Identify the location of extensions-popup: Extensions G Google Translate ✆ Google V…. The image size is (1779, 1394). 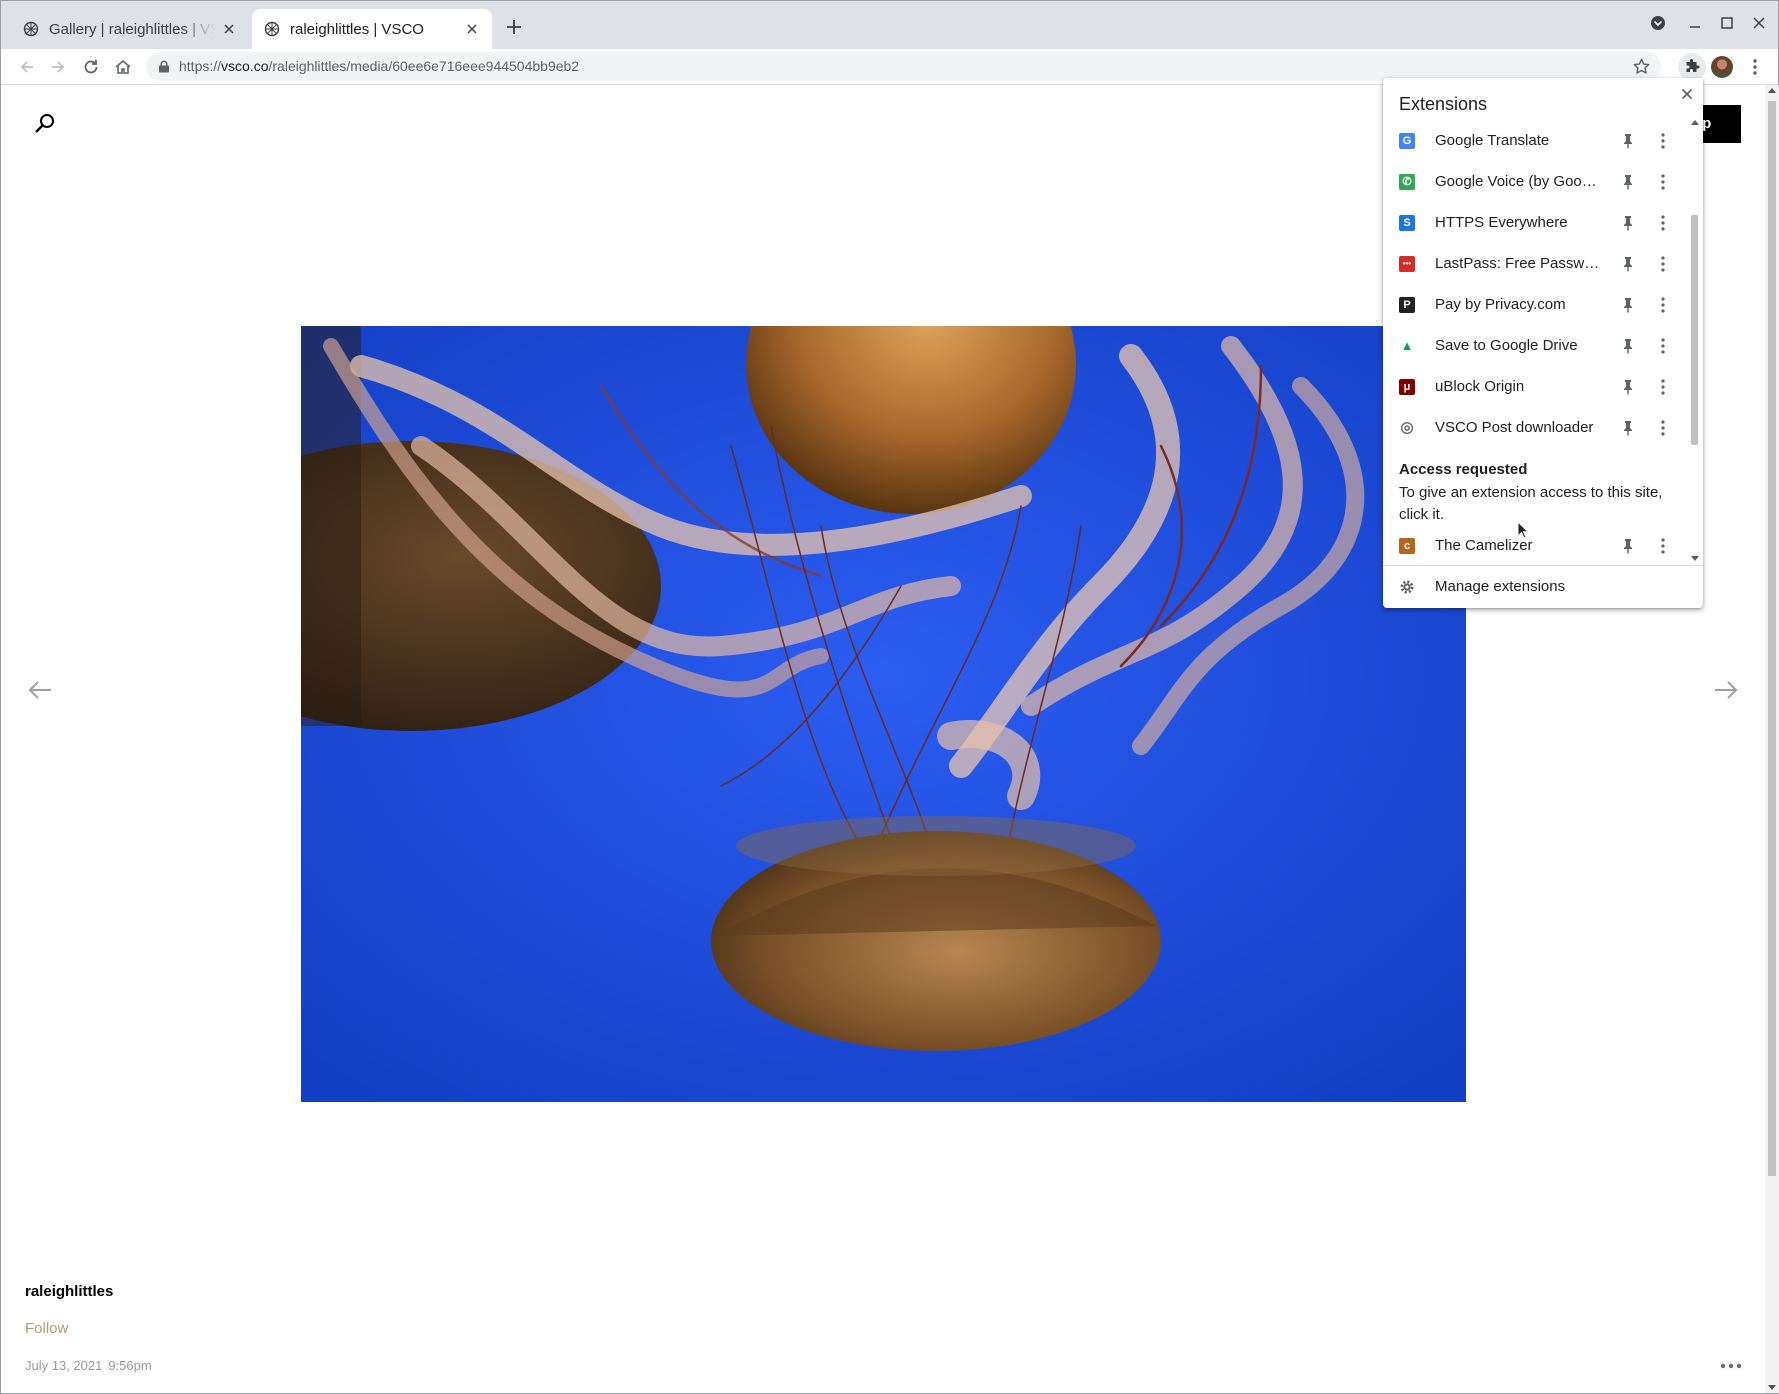
(1543, 343).